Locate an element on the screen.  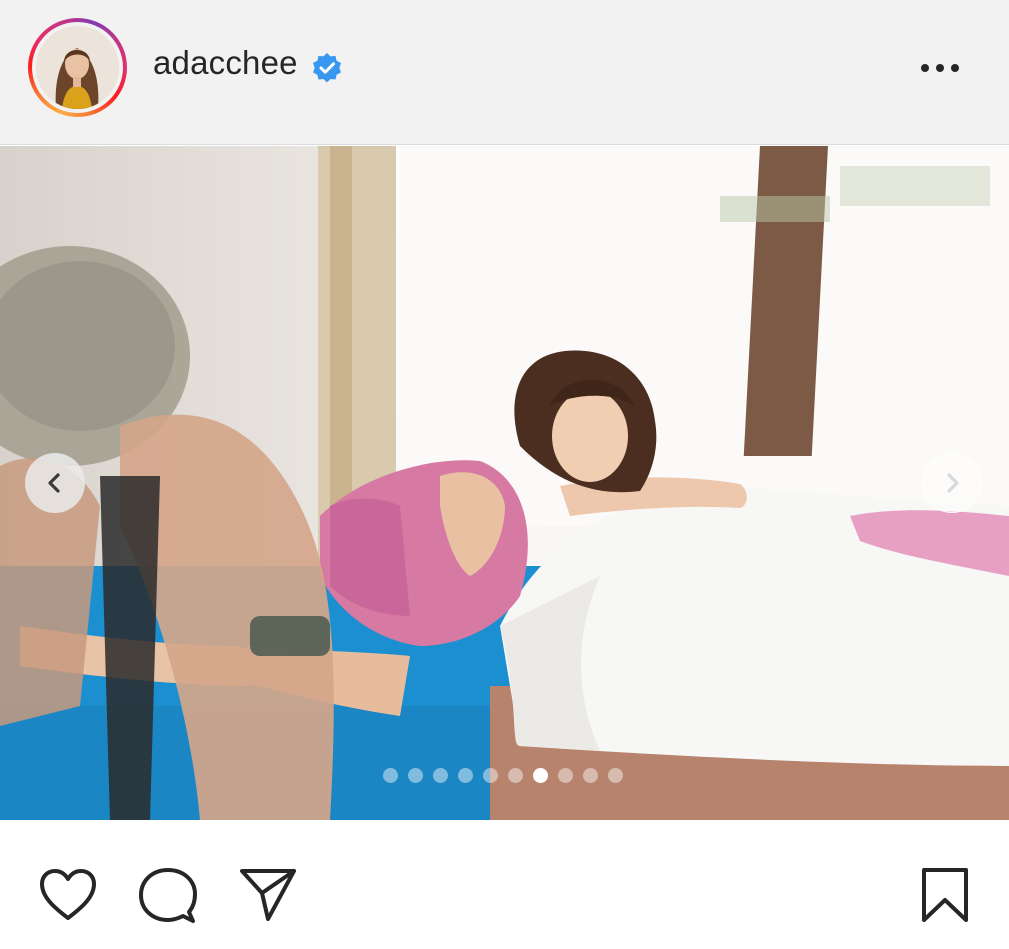
share-button is located at coordinates (268, 895).